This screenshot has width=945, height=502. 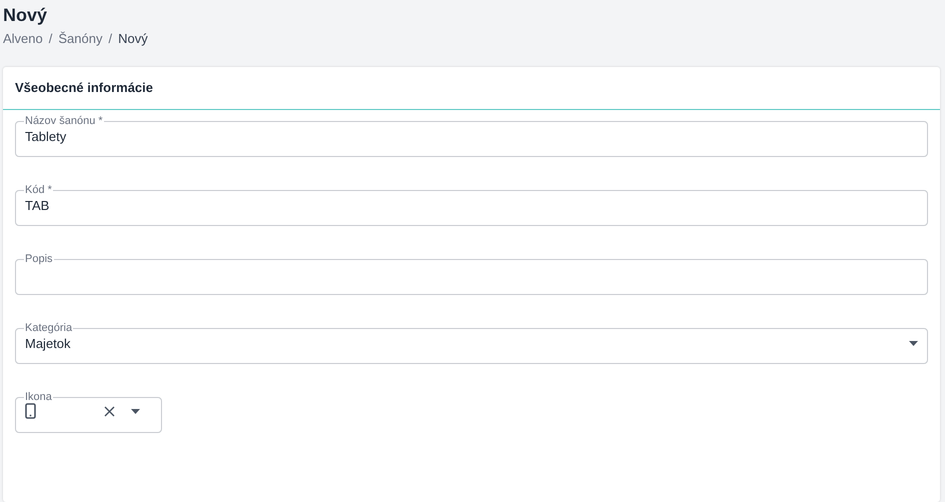 What do you see at coordinates (88, 412) in the screenshot?
I see `icon-select-field: Ikona` at bounding box center [88, 412].